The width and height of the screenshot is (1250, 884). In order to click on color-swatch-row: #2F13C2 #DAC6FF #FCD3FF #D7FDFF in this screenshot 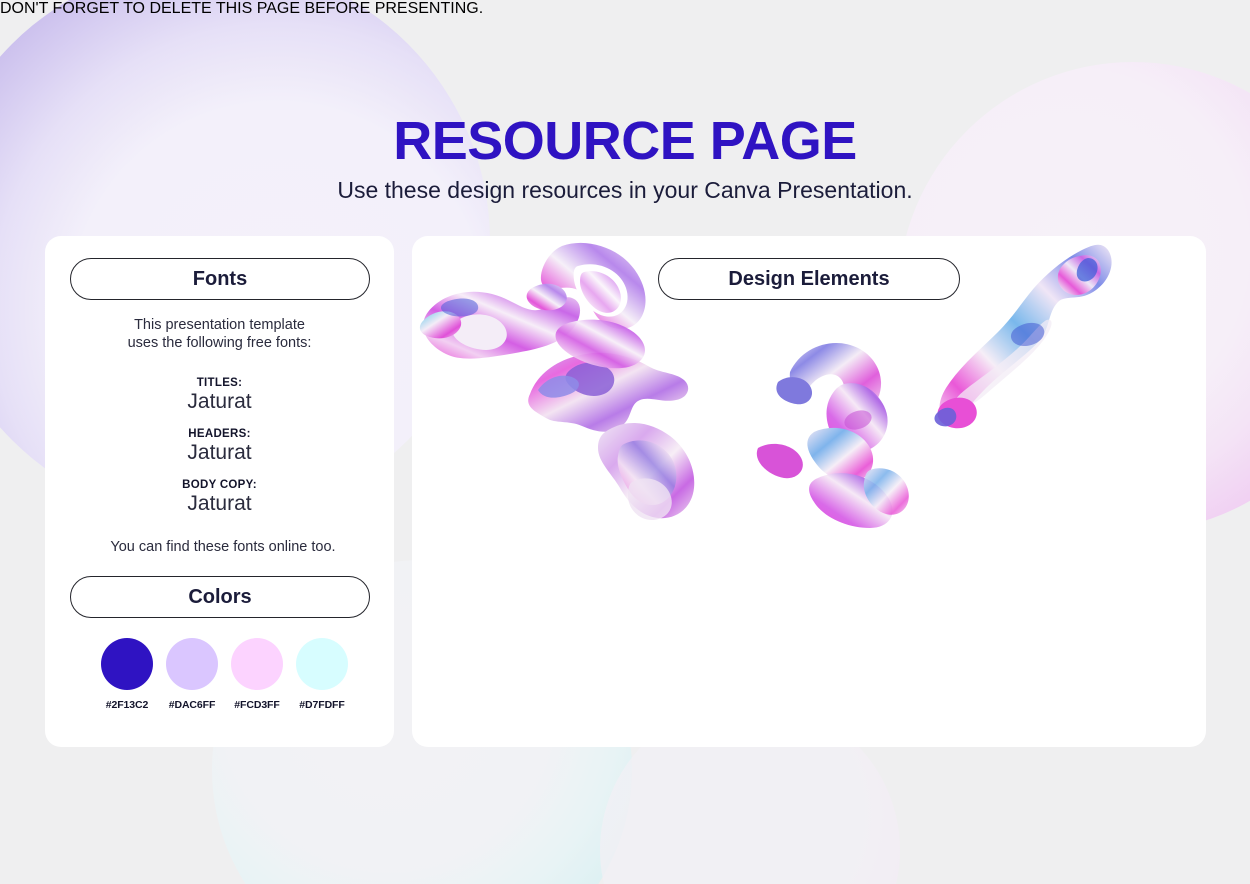, I will do `click(248, 674)`.